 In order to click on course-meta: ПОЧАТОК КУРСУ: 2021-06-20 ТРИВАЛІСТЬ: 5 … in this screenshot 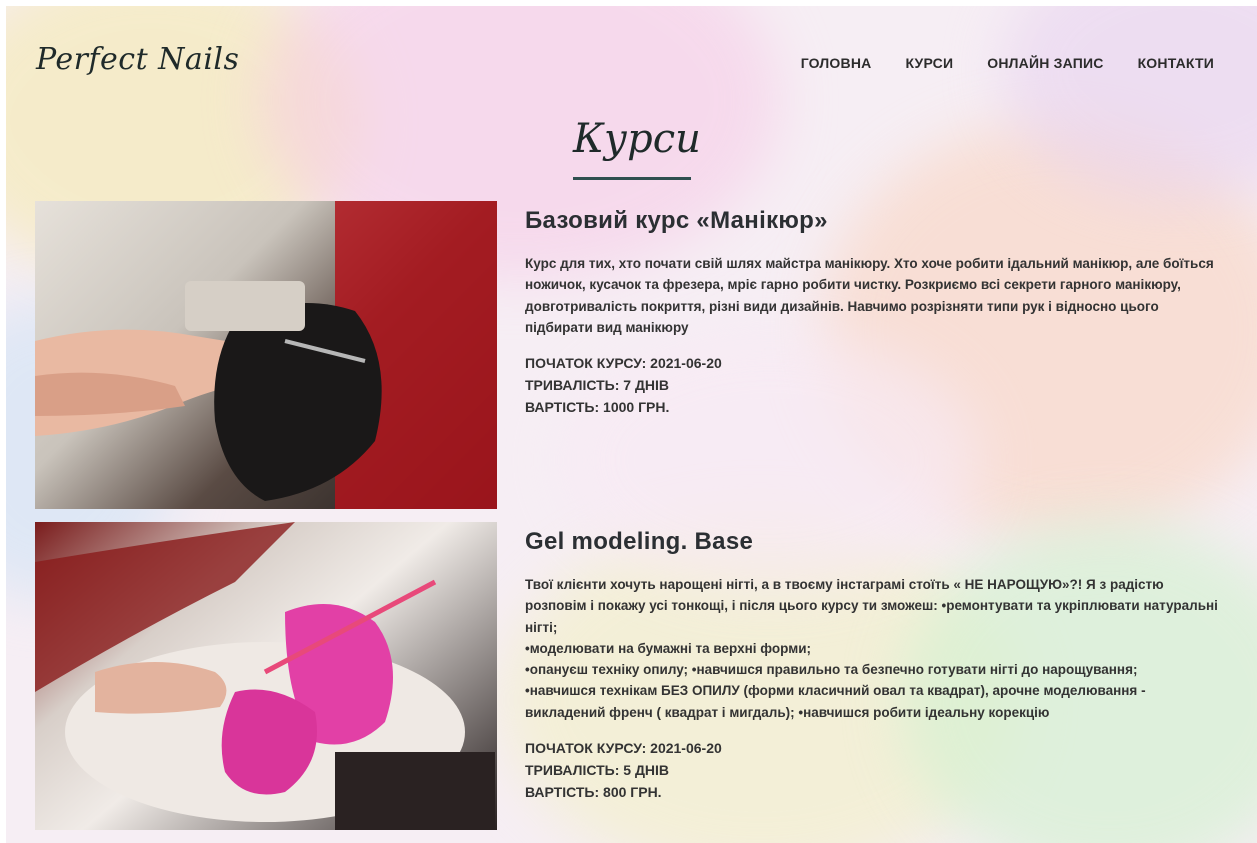, I will do `click(876, 770)`.